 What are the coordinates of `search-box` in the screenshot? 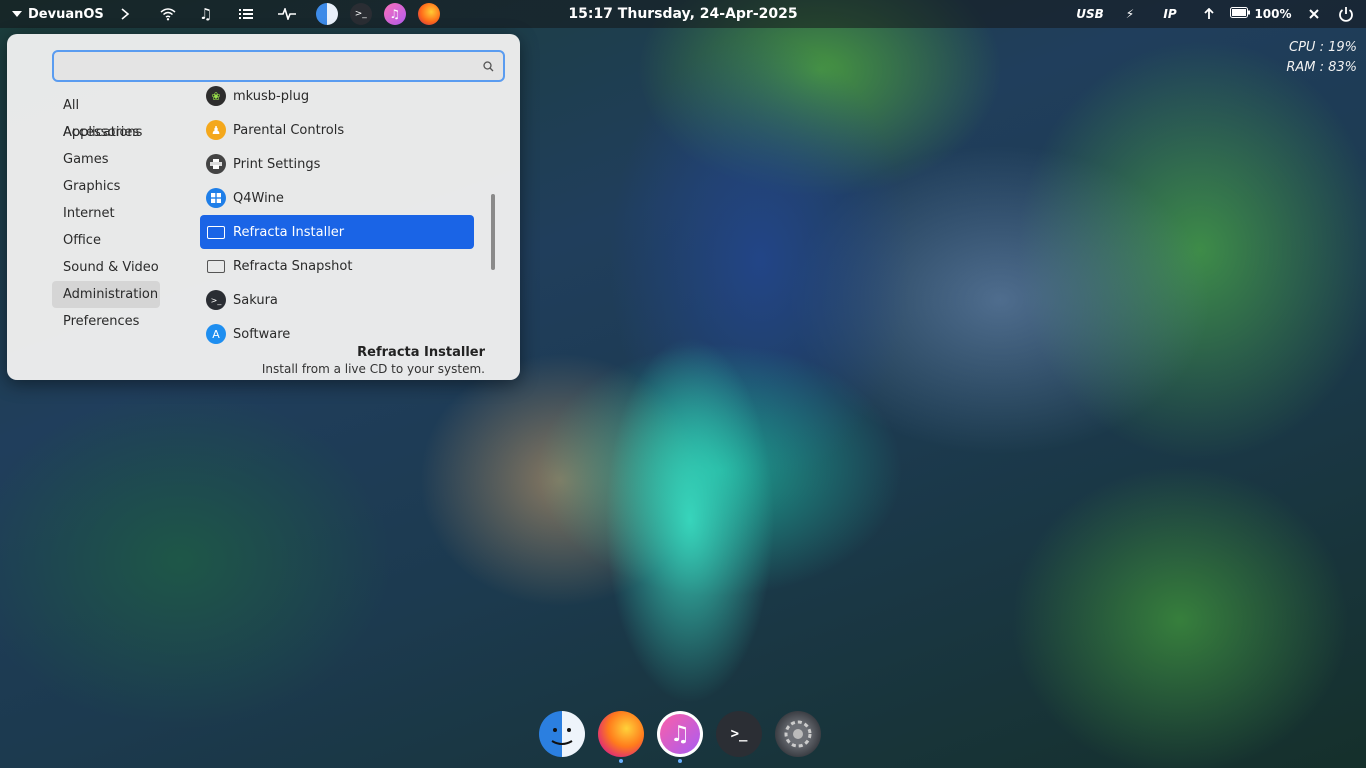 It's located at (278, 66).